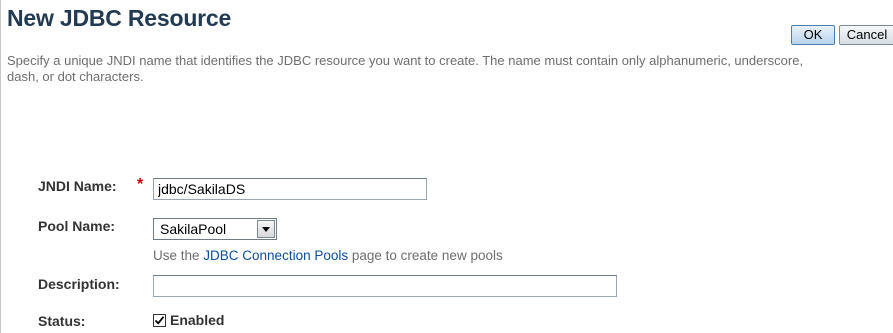  What do you see at coordinates (290, 189) in the screenshot?
I see `jndi-name-input` at bounding box center [290, 189].